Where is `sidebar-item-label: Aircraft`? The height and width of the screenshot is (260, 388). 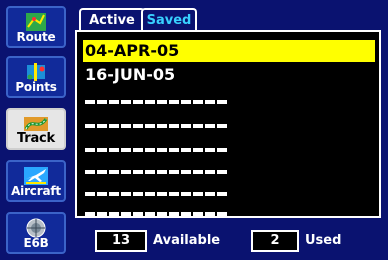 sidebar-item-label: Aircraft is located at coordinates (36, 191).